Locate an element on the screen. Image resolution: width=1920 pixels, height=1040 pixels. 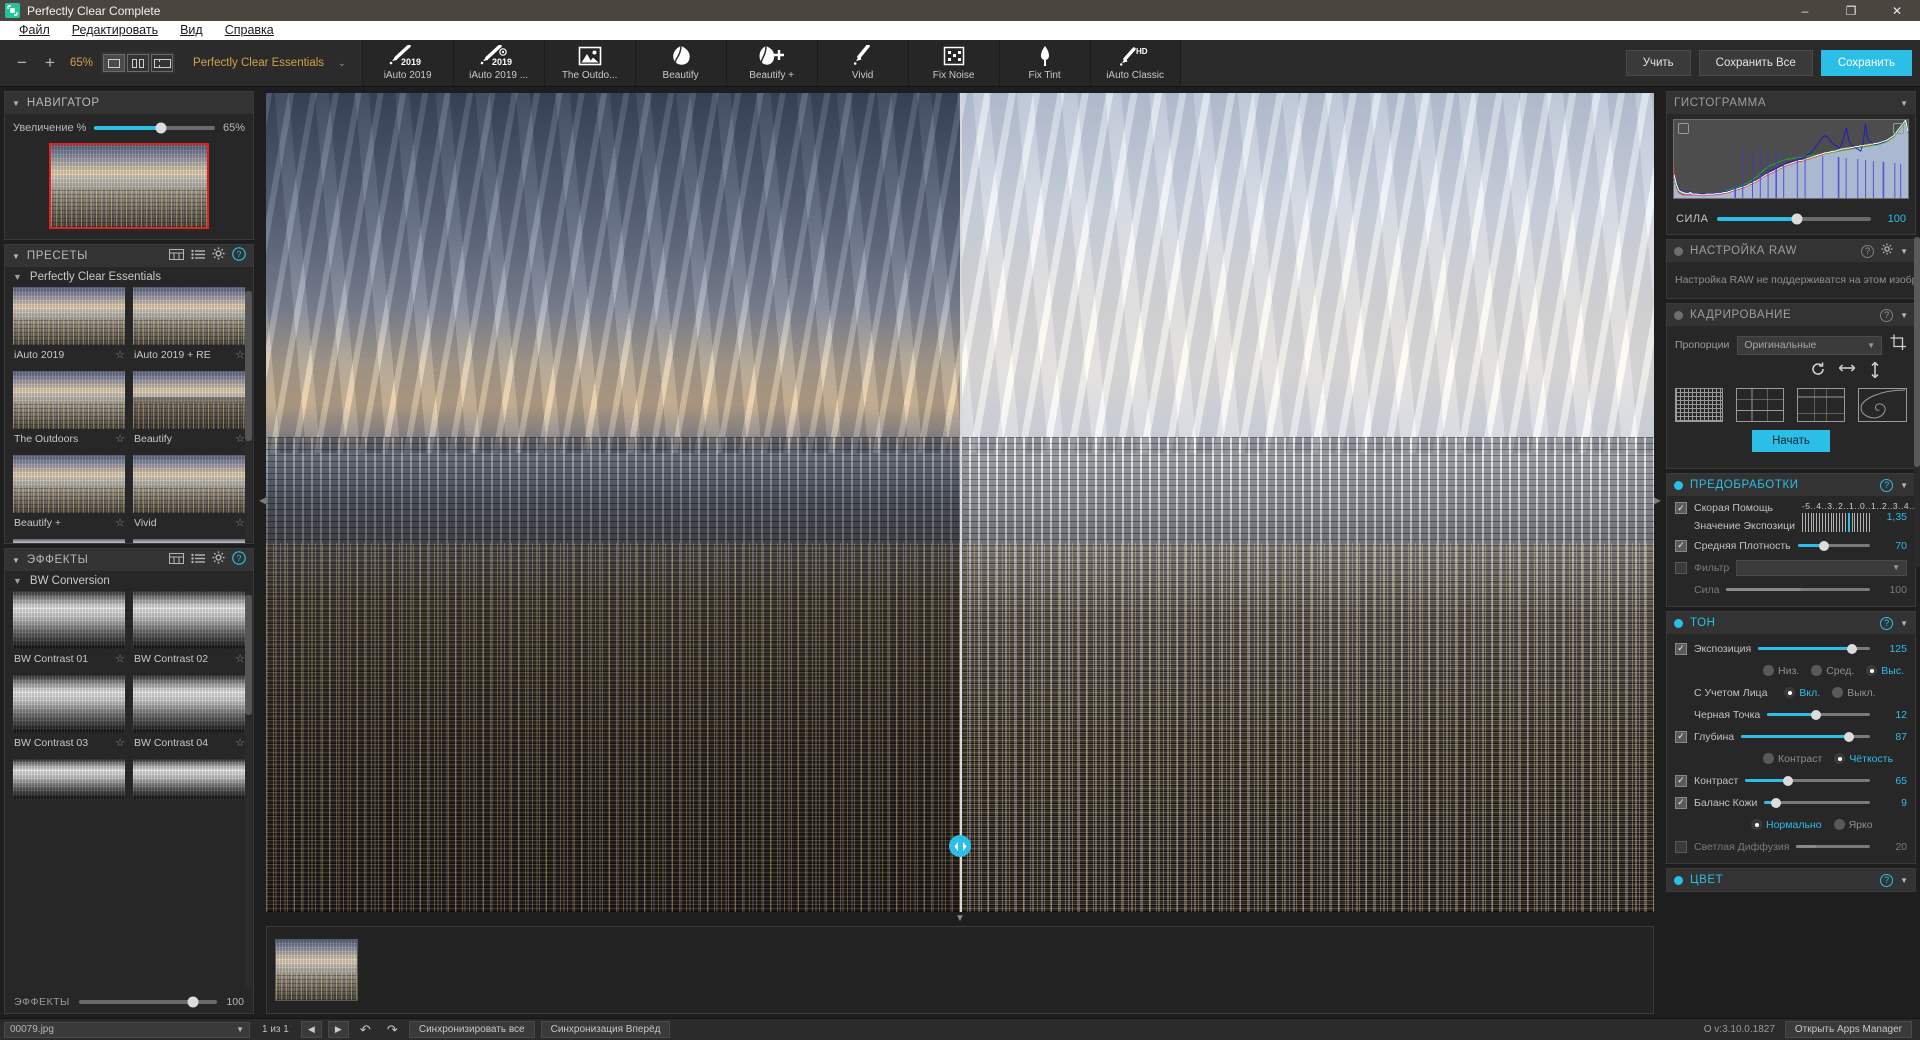
effect-item: BW Contrast 01 ☆ is located at coordinates (69, 631).